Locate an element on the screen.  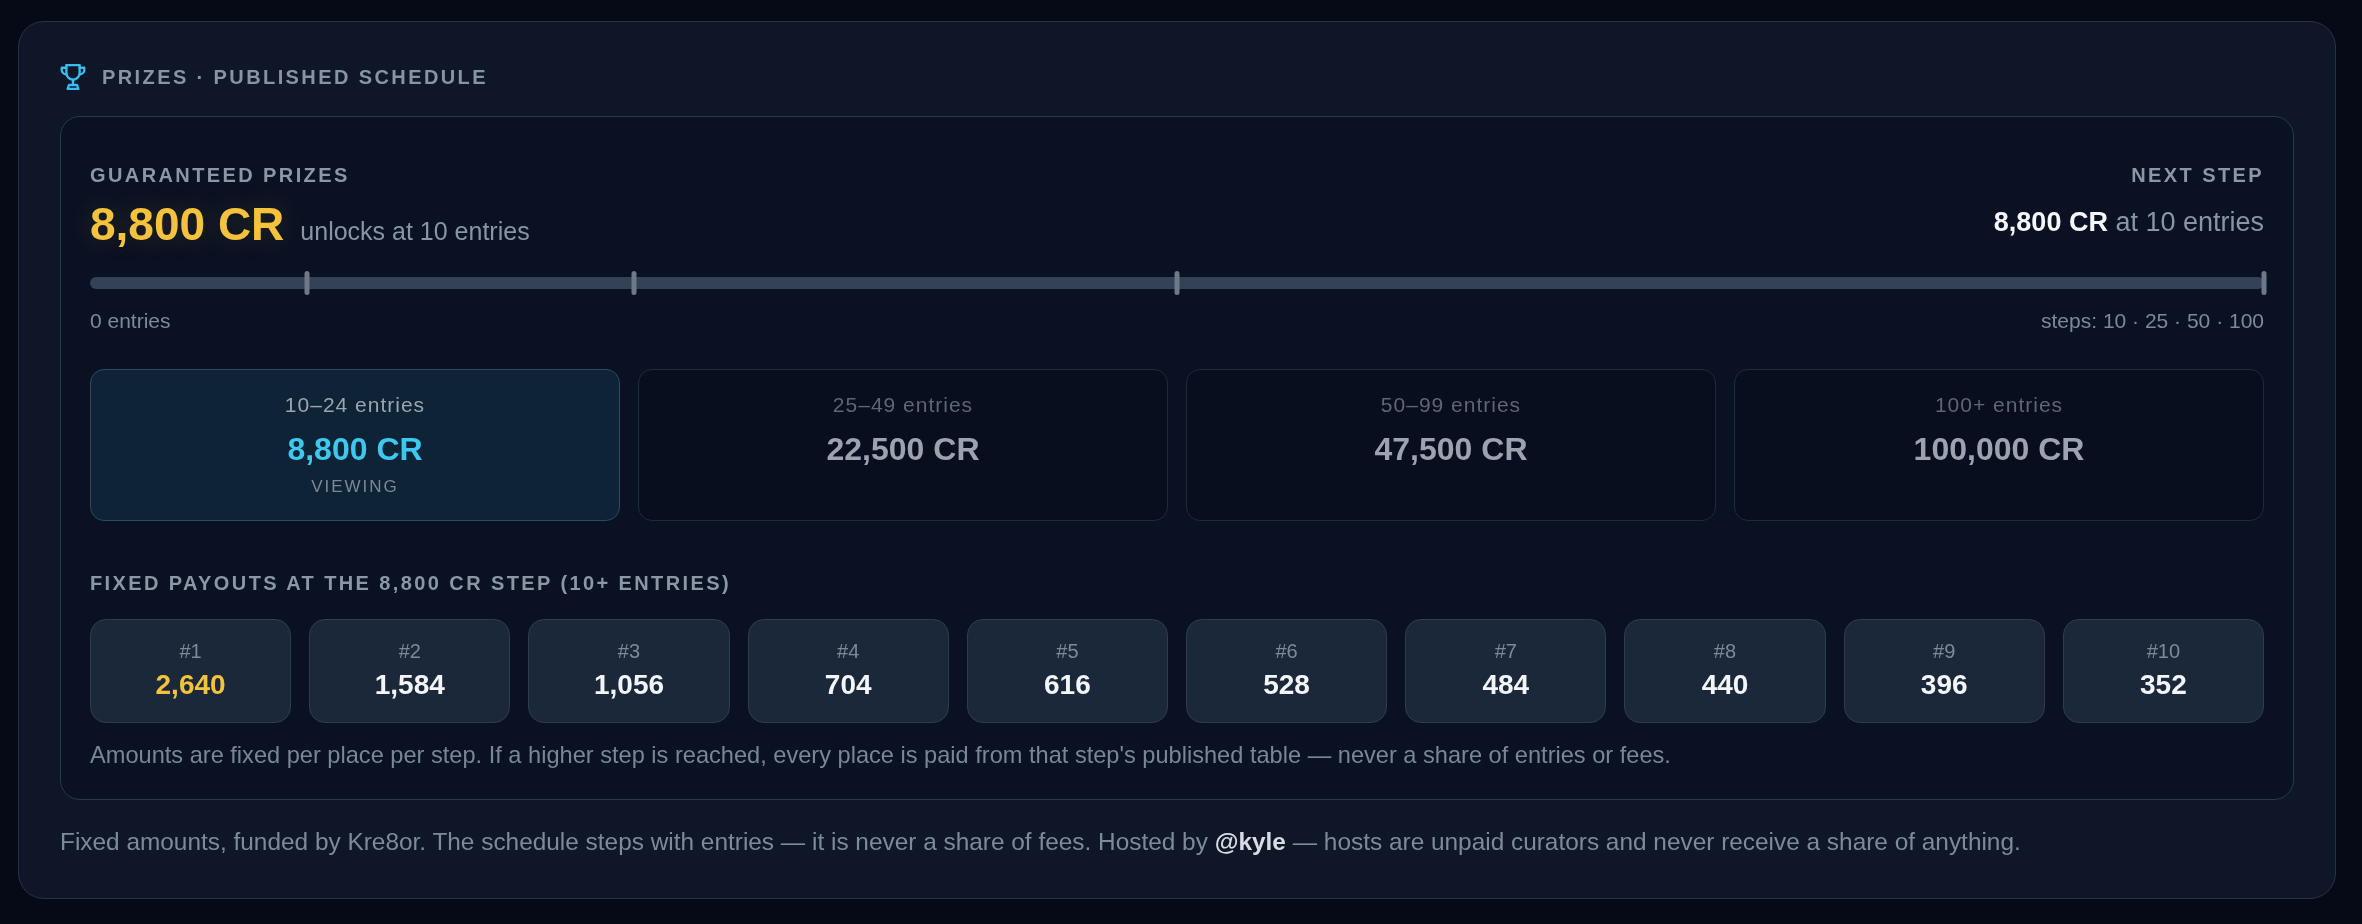
next-step-label: NEXT STEP is located at coordinates (2197, 175).